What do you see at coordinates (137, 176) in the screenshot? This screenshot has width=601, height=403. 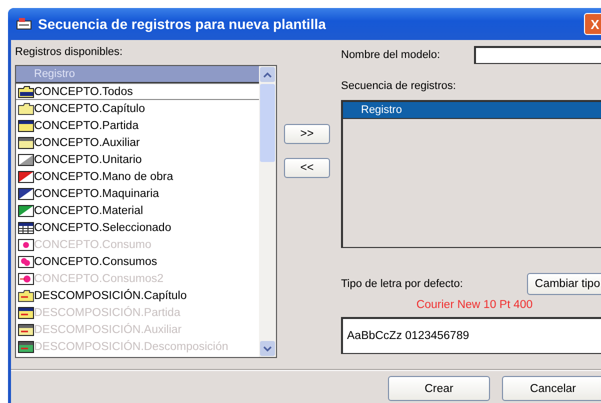 I see `record-item: CONCEPTO.Mano de obra` at bounding box center [137, 176].